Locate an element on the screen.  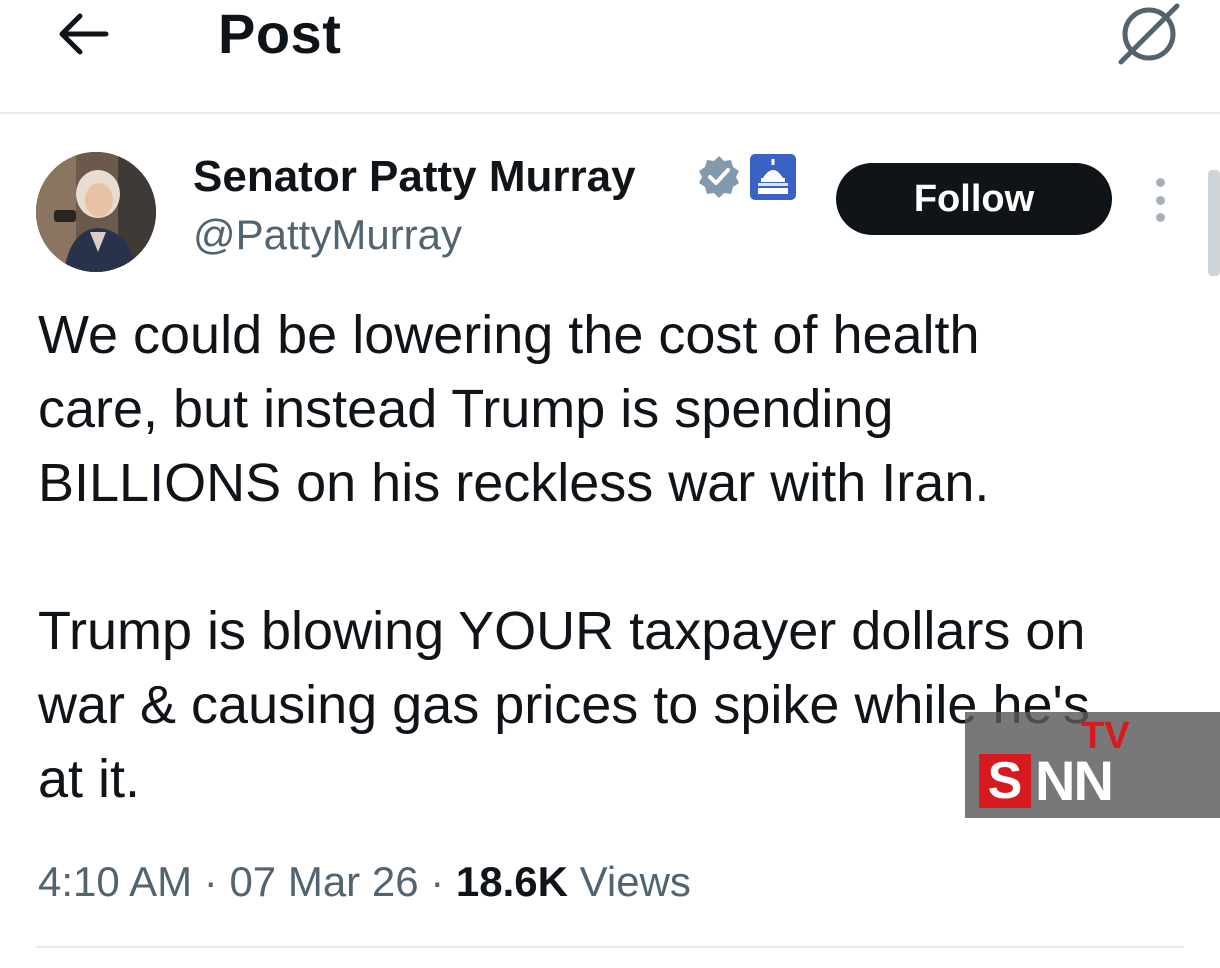
avatar-photo is located at coordinates (96, 212).